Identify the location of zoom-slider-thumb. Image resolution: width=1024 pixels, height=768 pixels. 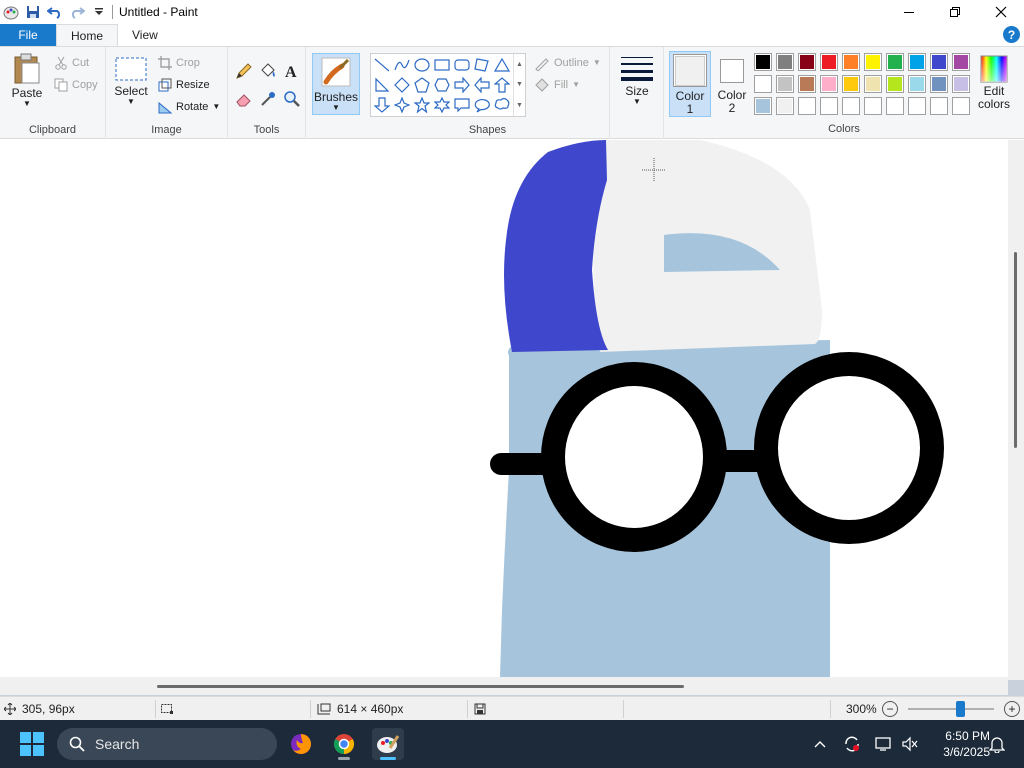
(960, 709).